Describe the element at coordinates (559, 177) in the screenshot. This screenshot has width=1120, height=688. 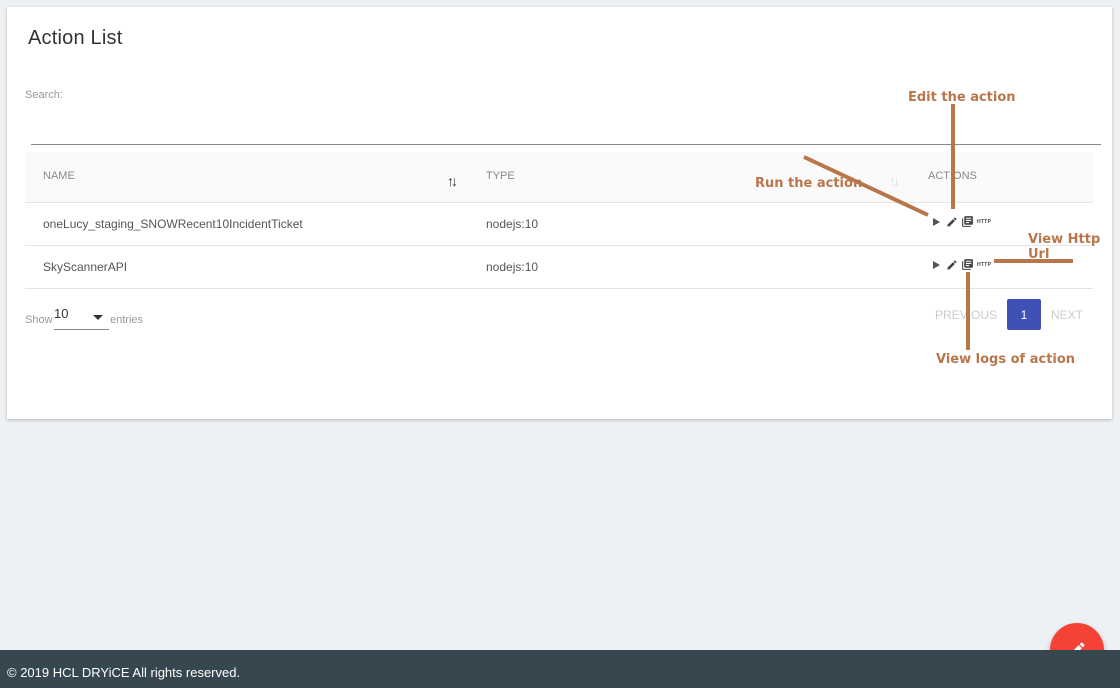
I see `table-header: NAME ↑↓ TYPE ↑↓ ACTIONS` at that location.